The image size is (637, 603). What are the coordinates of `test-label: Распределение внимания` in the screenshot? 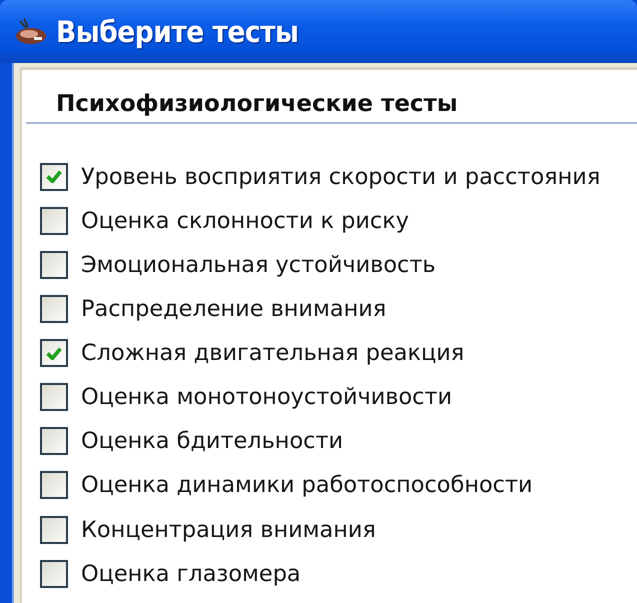 It's located at (233, 309).